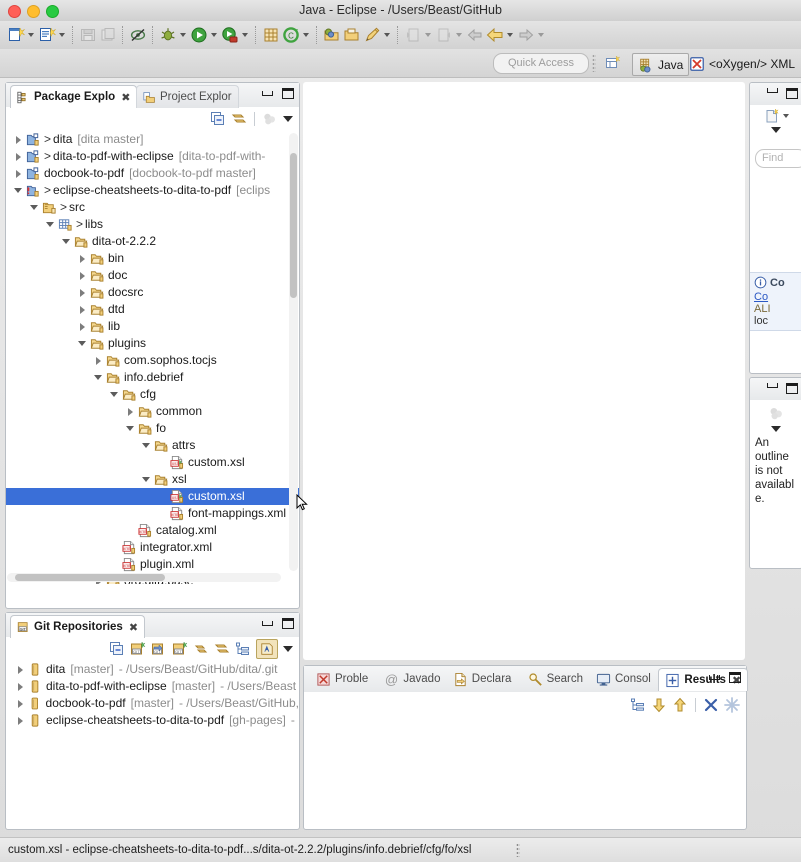 The image size is (801, 862). Describe the element at coordinates (661, 64) in the screenshot. I see `perspective-java: Java` at that location.